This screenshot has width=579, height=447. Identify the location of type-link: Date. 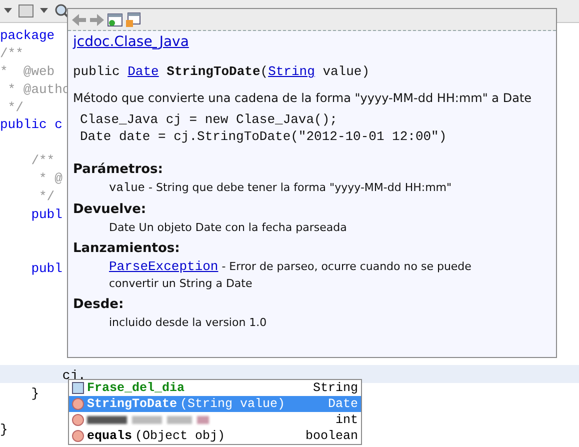
(143, 71).